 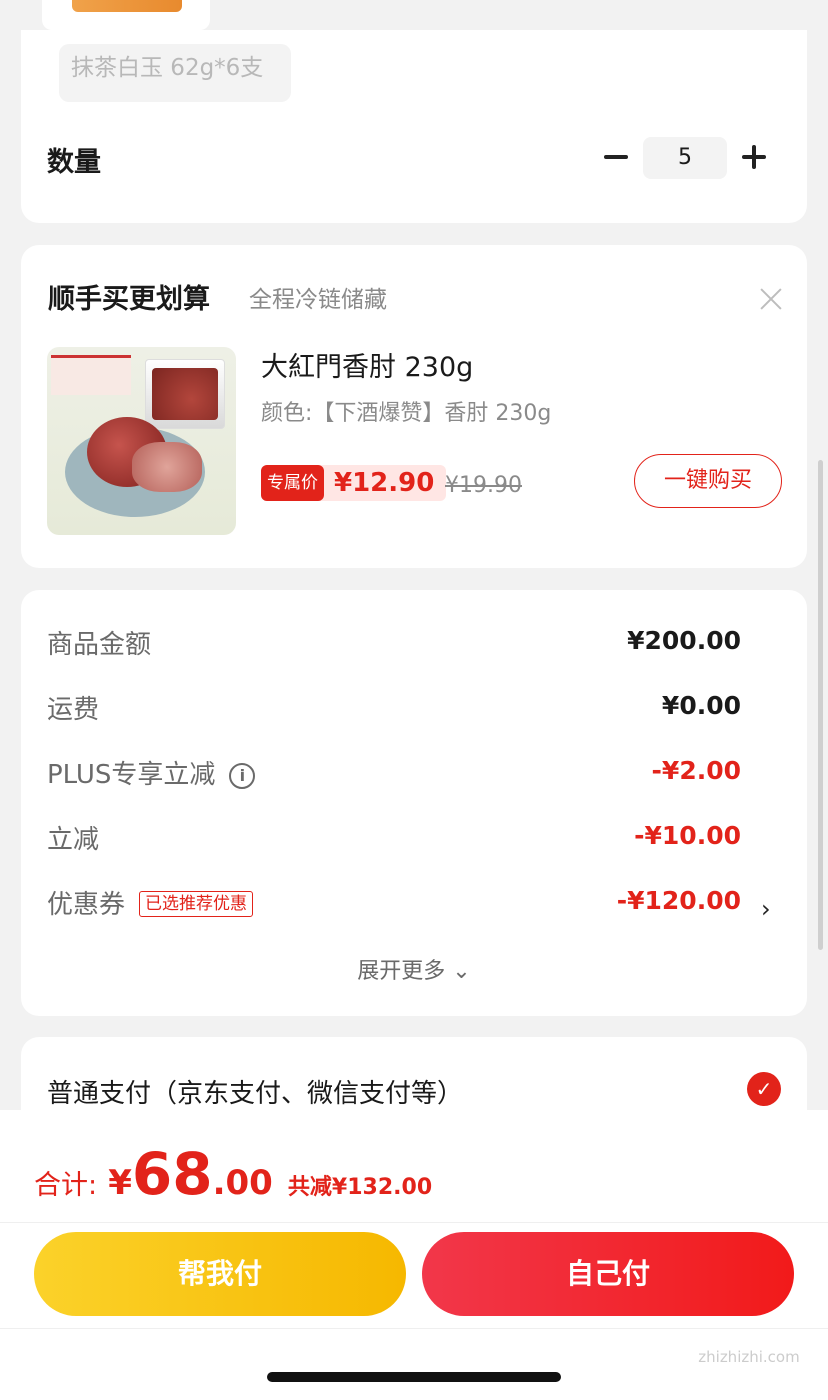 What do you see at coordinates (129, 299) in the screenshot?
I see `upsell-title: 顺手买更划算` at bounding box center [129, 299].